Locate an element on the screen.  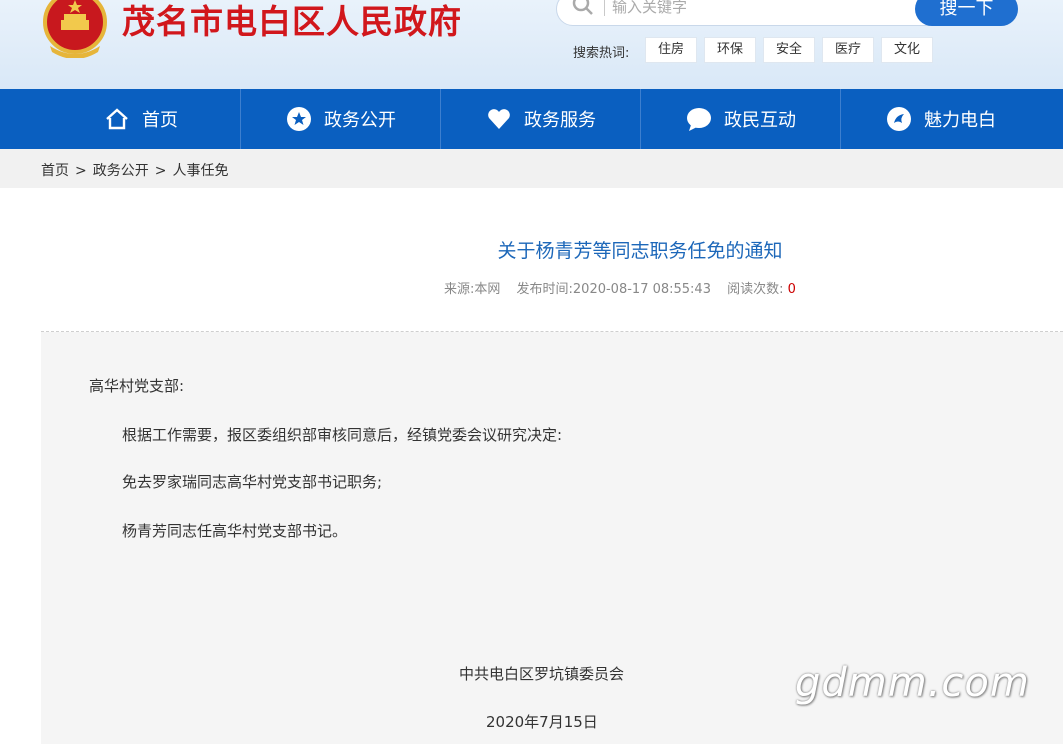
nav-item-gov-services: 政务服务 is located at coordinates (541, 119).